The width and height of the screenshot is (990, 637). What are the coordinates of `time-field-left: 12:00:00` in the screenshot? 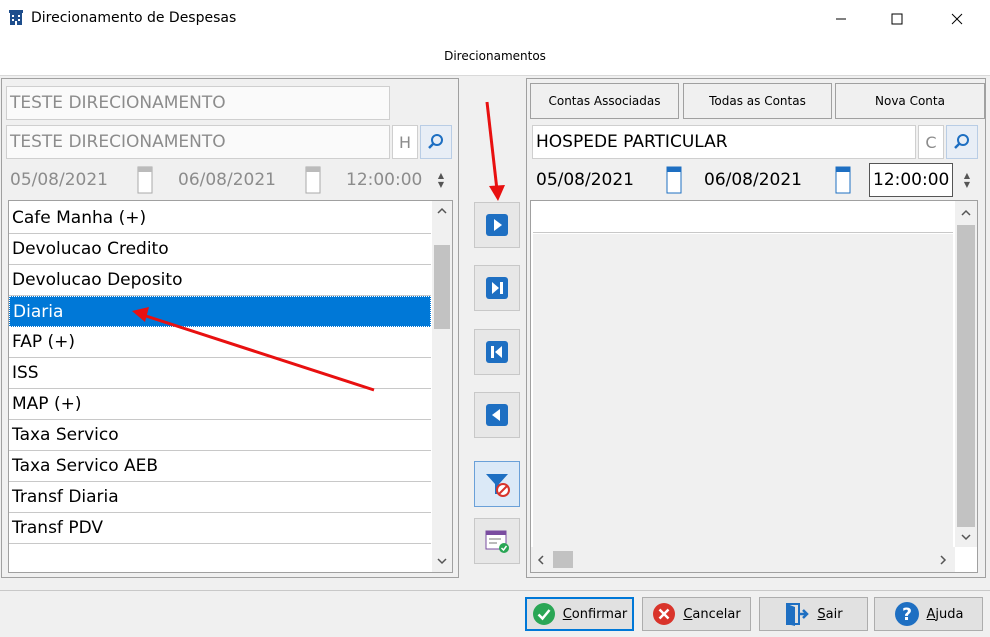 It's located at (384, 180).